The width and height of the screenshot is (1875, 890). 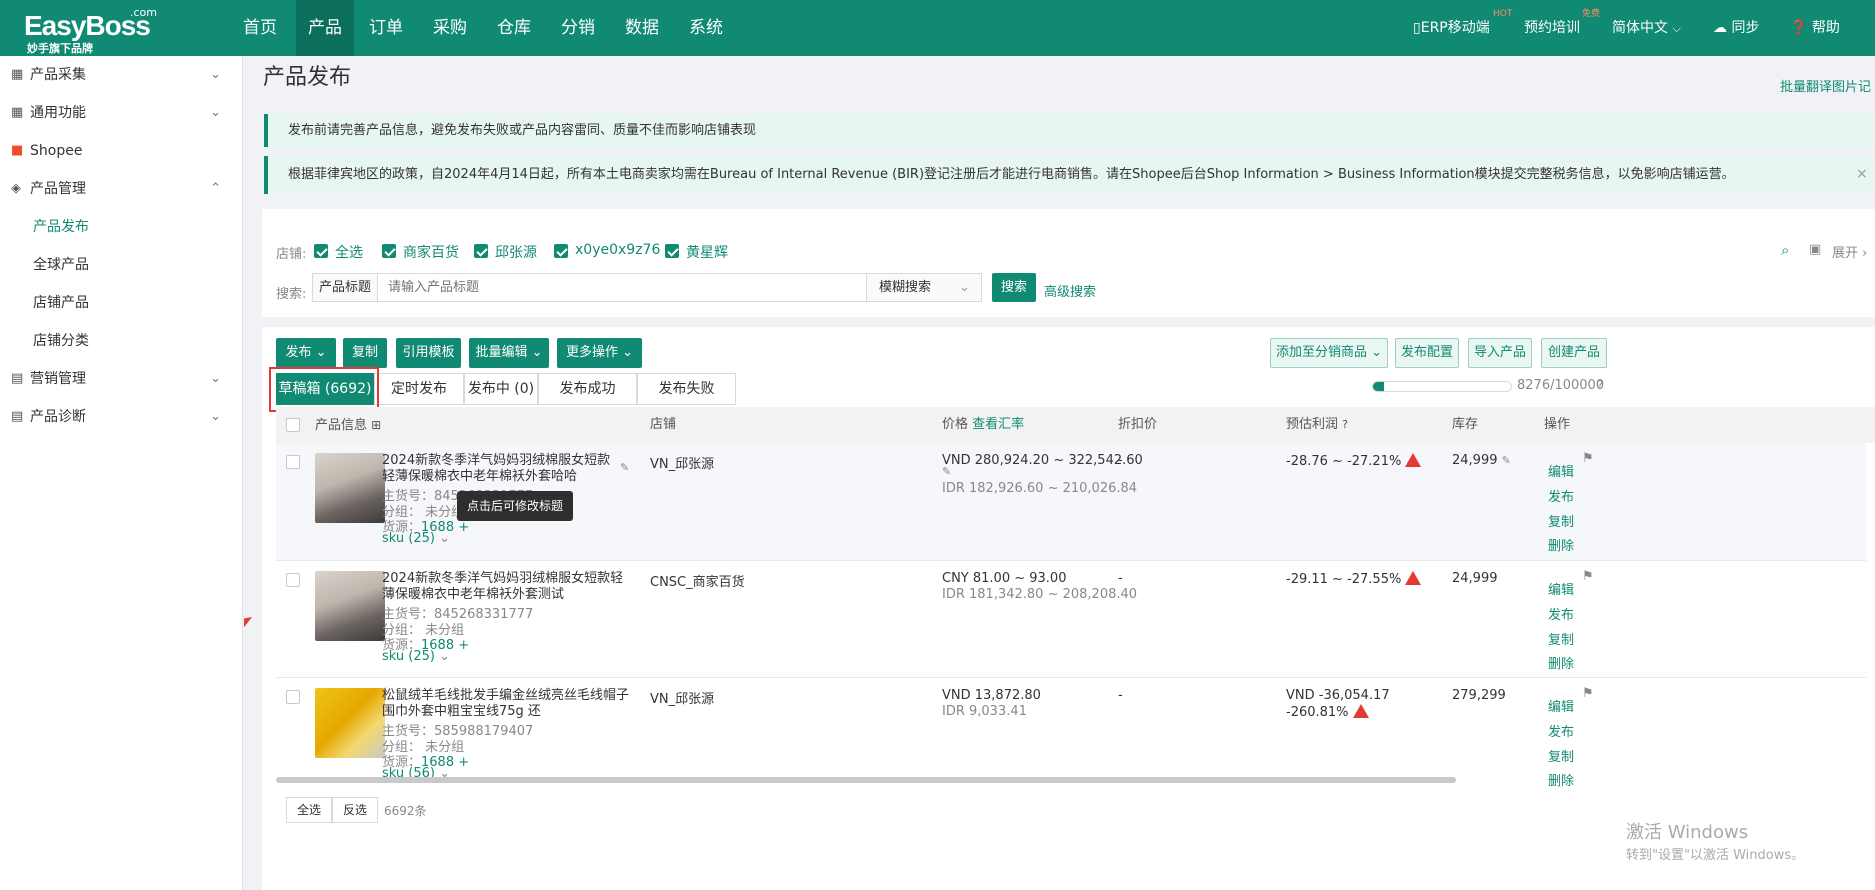 I want to click on tab-published: 发布成功 (864), so click(x=587, y=400).